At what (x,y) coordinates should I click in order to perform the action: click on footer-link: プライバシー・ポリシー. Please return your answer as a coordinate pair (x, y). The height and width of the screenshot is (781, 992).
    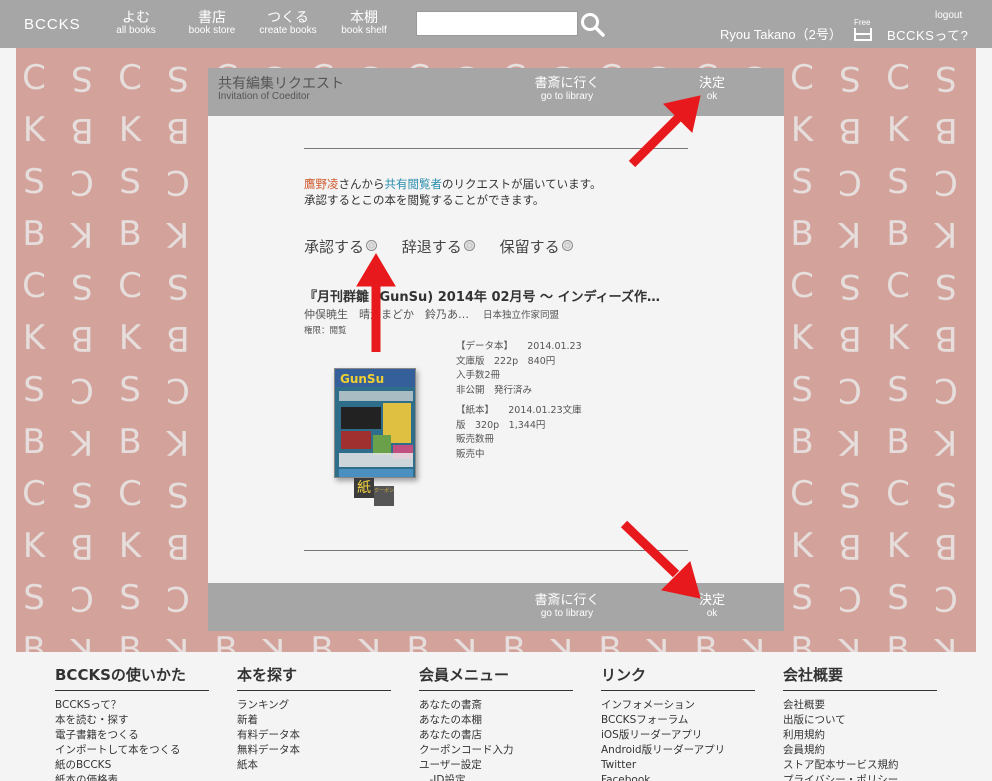
    Looking at the image, I should click on (860, 777).